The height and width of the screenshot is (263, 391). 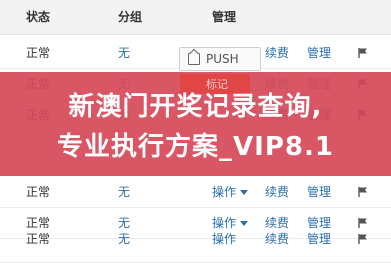 I want to click on push-button: PUSH, so click(x=220, y=59).